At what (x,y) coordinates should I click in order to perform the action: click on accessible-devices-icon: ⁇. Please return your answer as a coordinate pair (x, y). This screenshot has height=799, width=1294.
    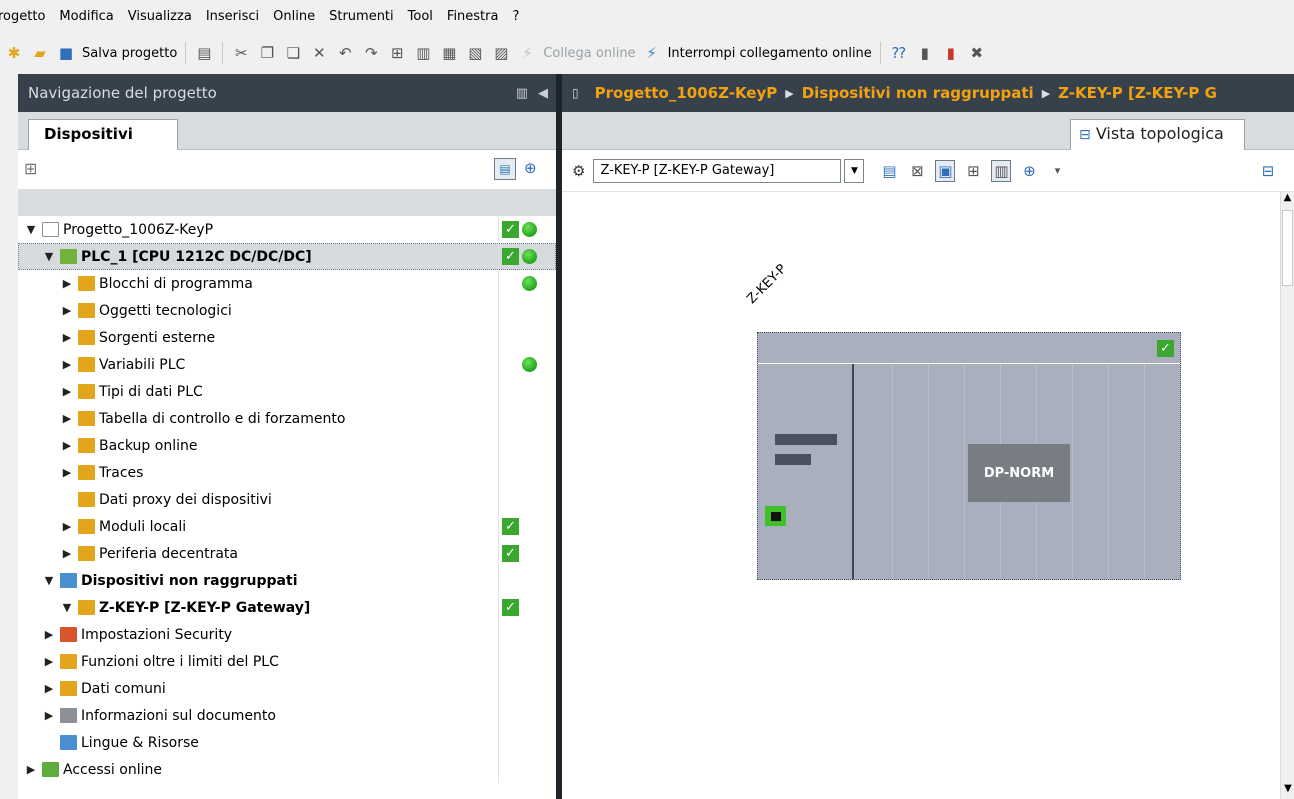
    Looking at the image, I should click on (899, 53).